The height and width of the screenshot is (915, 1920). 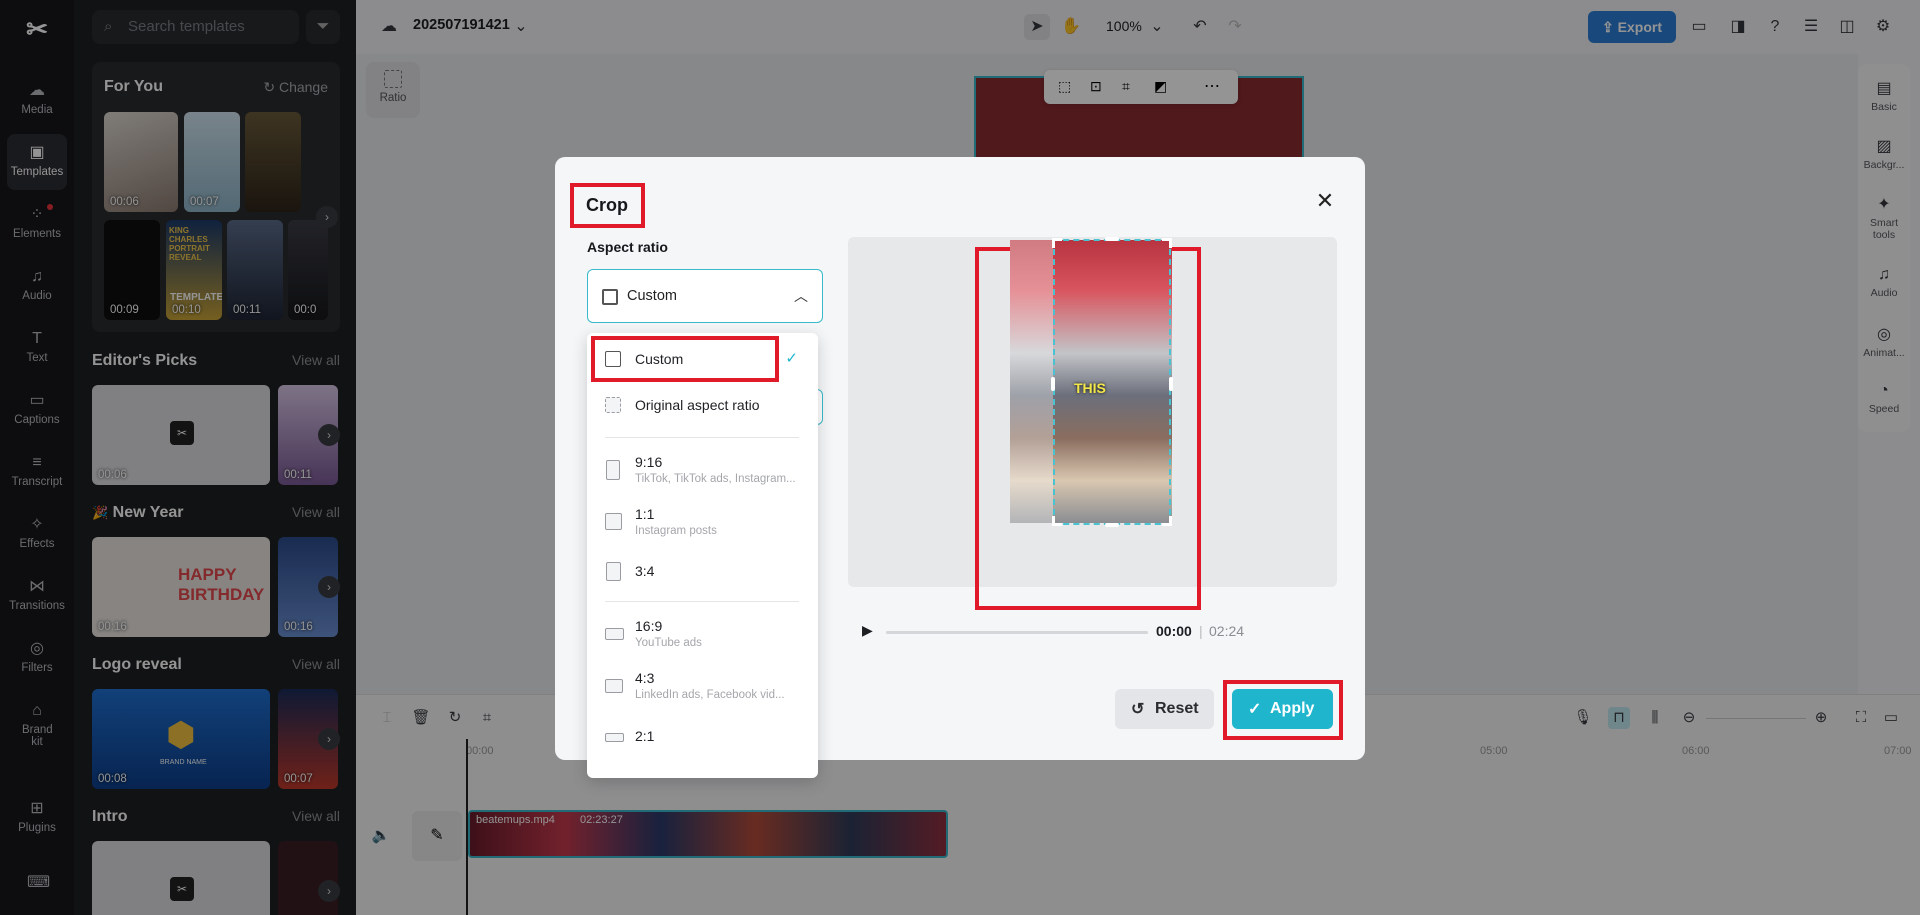 What do you see at coordinates (613, 571) in the screenshot?
I see `ratio-3-4-icon` at bounding box center [613, 571].